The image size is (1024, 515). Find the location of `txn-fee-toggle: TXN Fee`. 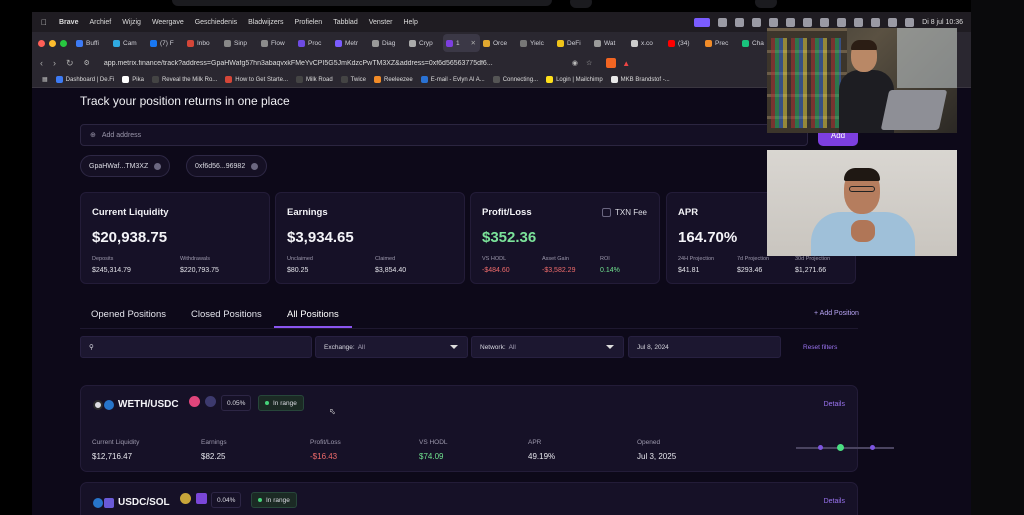

txn-fee-toggle: TXN Fee is located at coordinates (624, 212).